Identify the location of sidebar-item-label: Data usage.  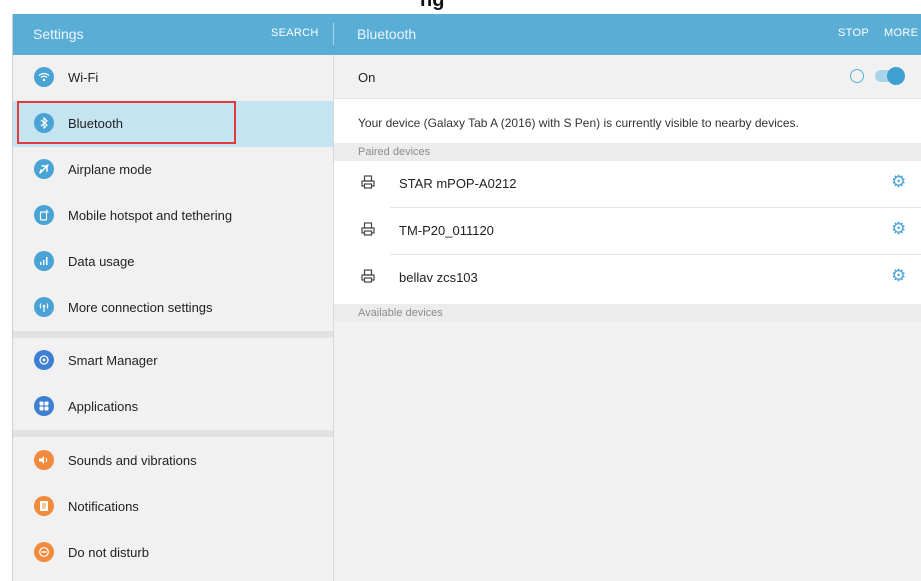
(101, 261).